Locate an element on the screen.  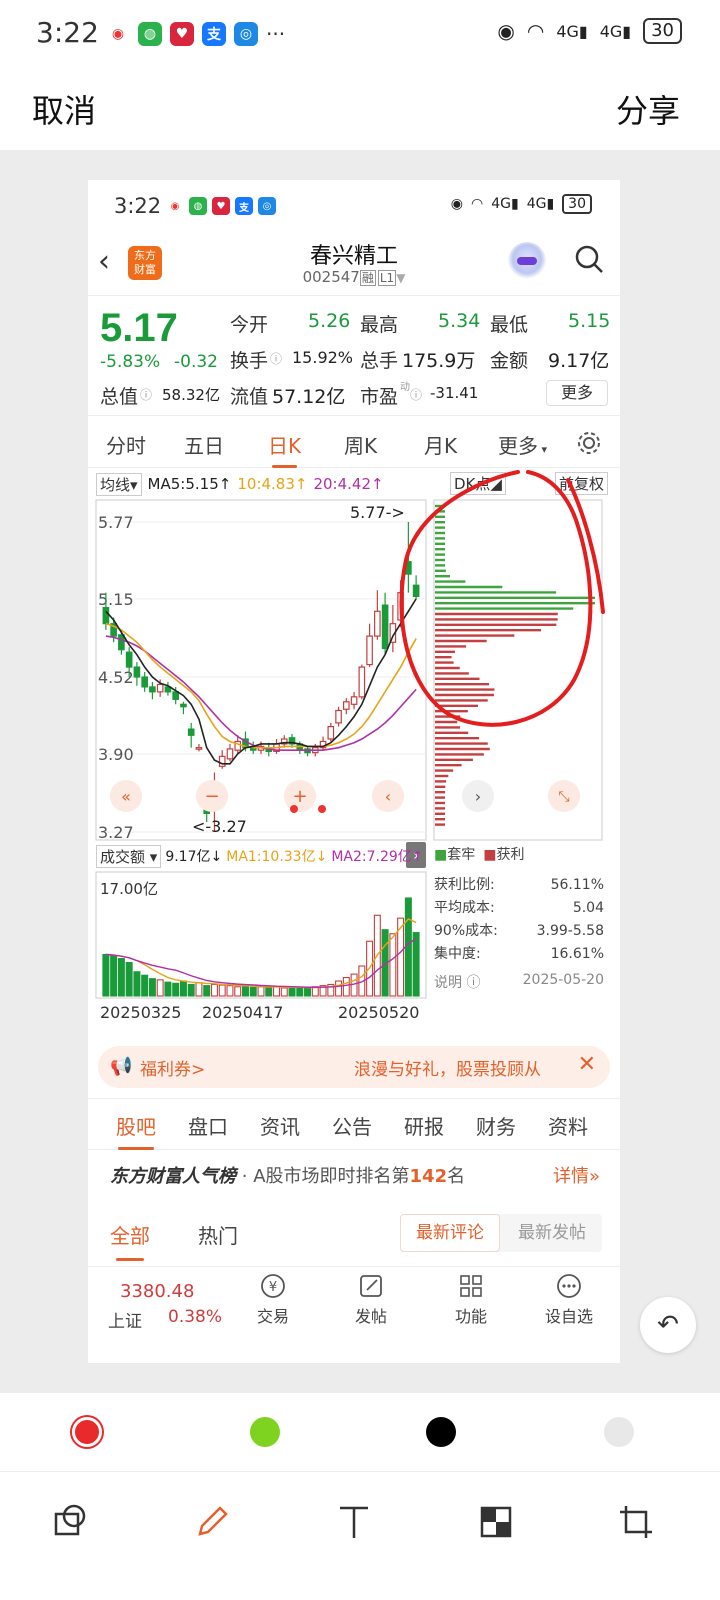
x-tick-label: 20250417 is located at coordinates (242, 1012).